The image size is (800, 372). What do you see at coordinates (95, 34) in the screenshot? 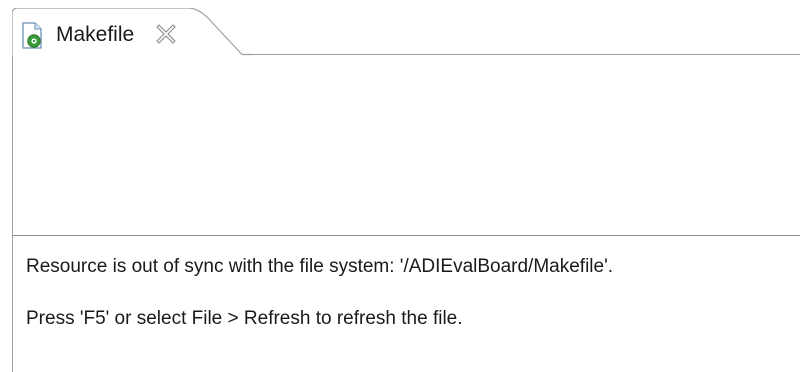
I see `tab-label: Makefile` at bounding box center [95, 34].